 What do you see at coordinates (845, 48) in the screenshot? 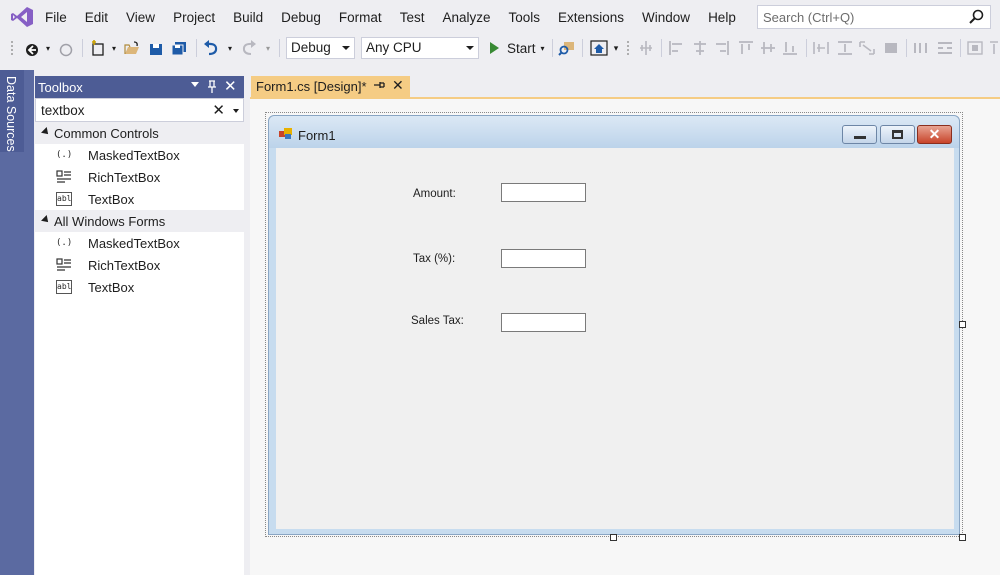
I see `make-same-height-icon` at bounding box center [845, 48].